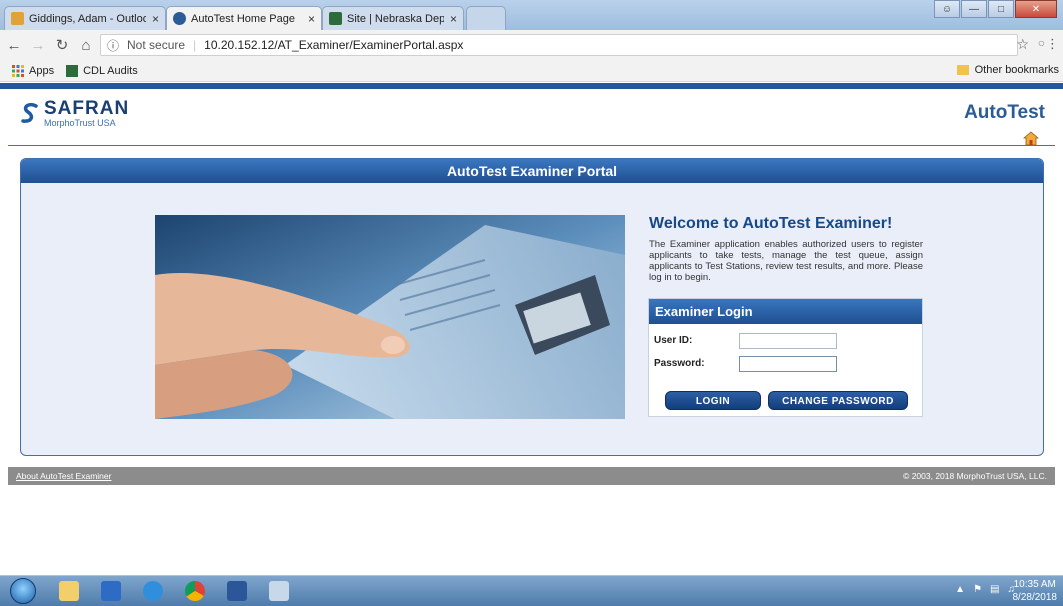 The image size is (1063, 606). Describe the element at coordinates (975, 476) in the screenshot. I see `copyright-text: © 2003, 2018 MorphoTrust USA, LLC.` at that location.